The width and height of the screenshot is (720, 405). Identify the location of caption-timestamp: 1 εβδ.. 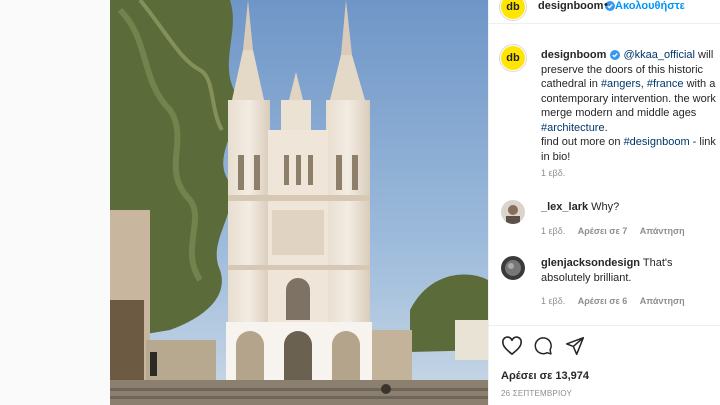
(553, 173).